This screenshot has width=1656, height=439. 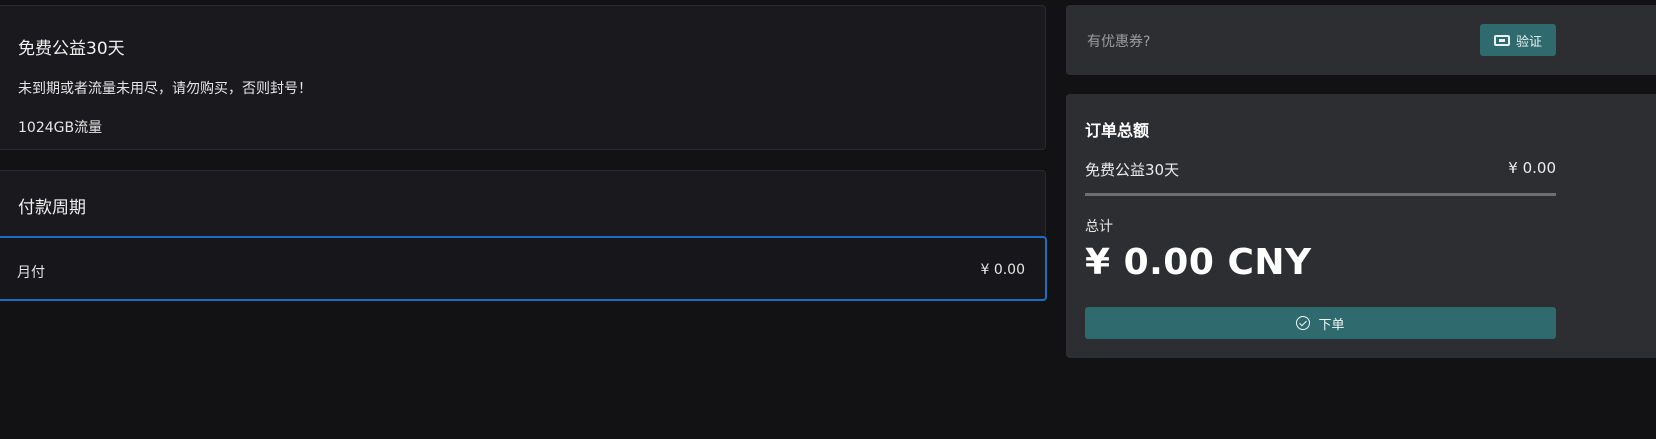 I want to click on billing-option-label: 月付, so click(x=31, y=273).